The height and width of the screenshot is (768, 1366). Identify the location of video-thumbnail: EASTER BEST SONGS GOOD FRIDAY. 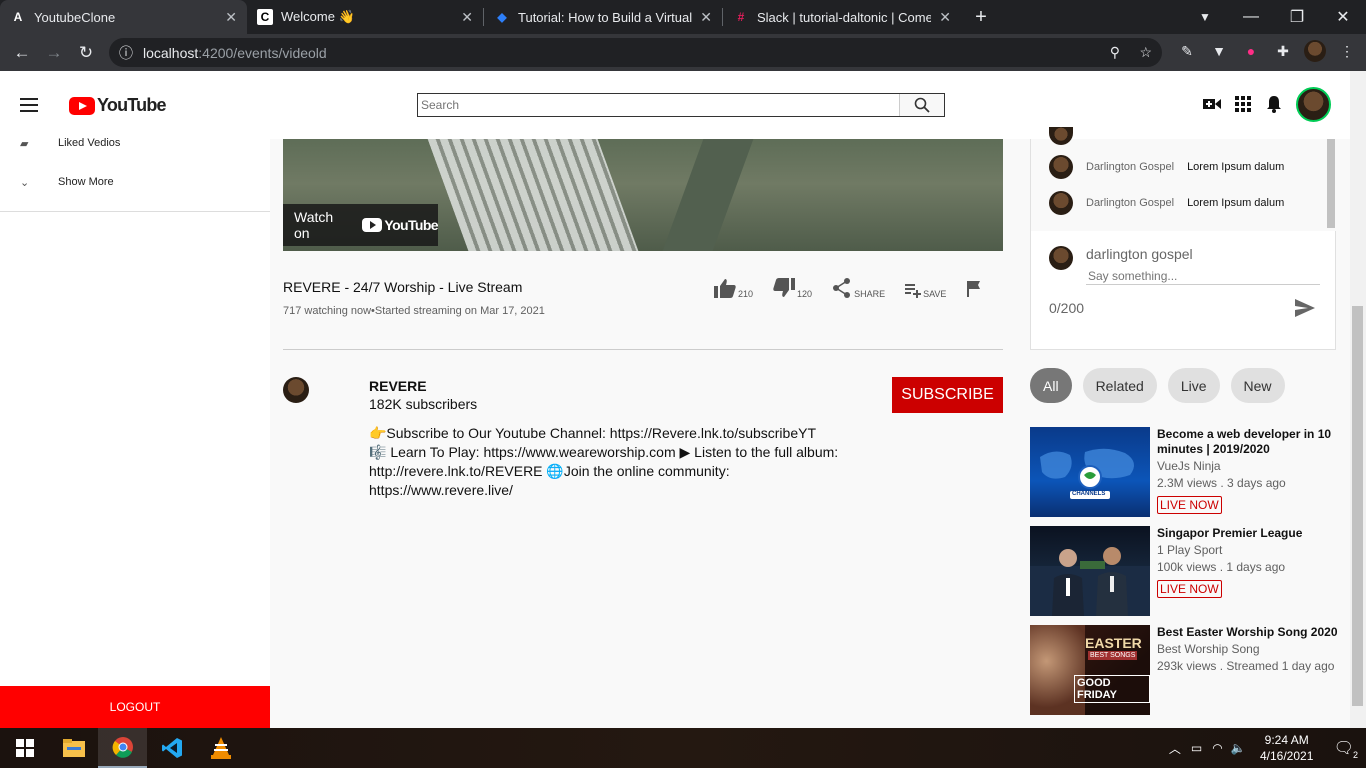
(1090, 670).